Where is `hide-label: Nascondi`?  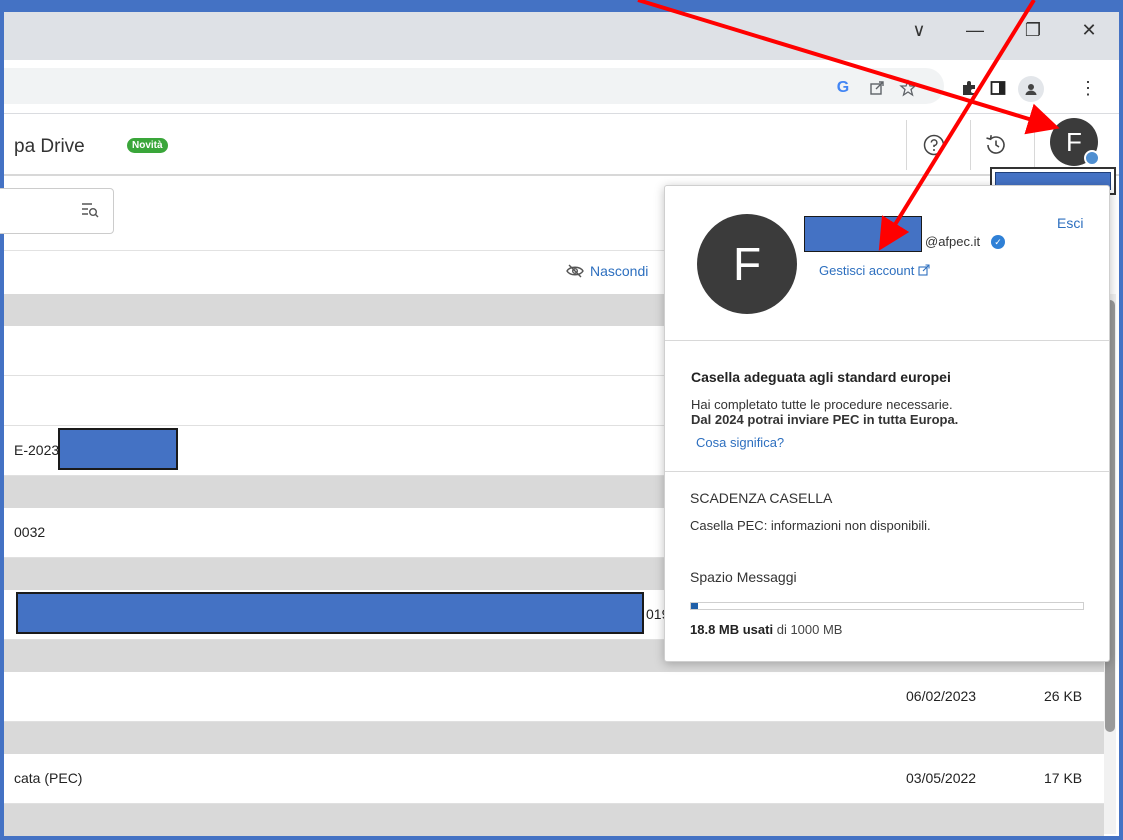 hide-label: Nascondi is located at coordinates (619, 271).